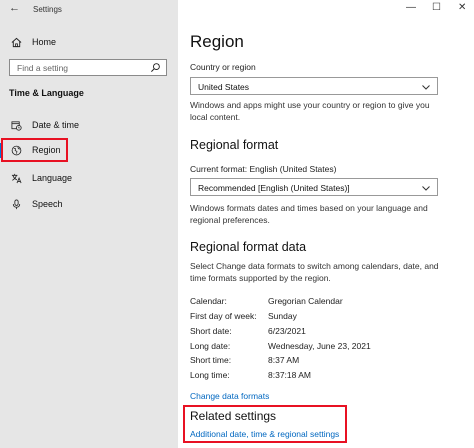 The height and width of the screenshot is (448, 474). What do you see at coordinates (274, 188) in the screenshot?
I see `format-value: Recommended [English (United States)]` at bounding box center [274, 188].